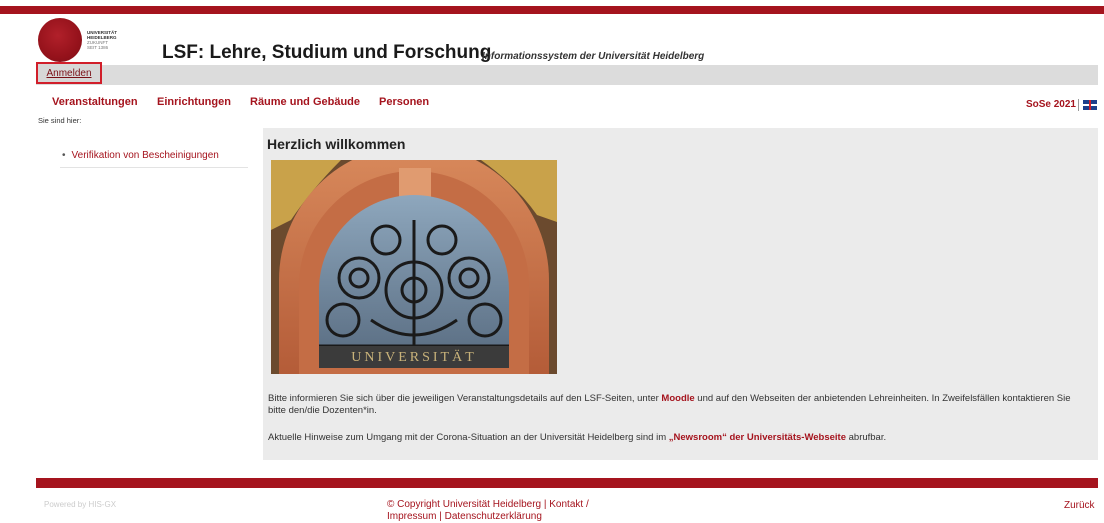 The image size is (1104, 523). I want to click on sidebar-divider, so click(154, 167).